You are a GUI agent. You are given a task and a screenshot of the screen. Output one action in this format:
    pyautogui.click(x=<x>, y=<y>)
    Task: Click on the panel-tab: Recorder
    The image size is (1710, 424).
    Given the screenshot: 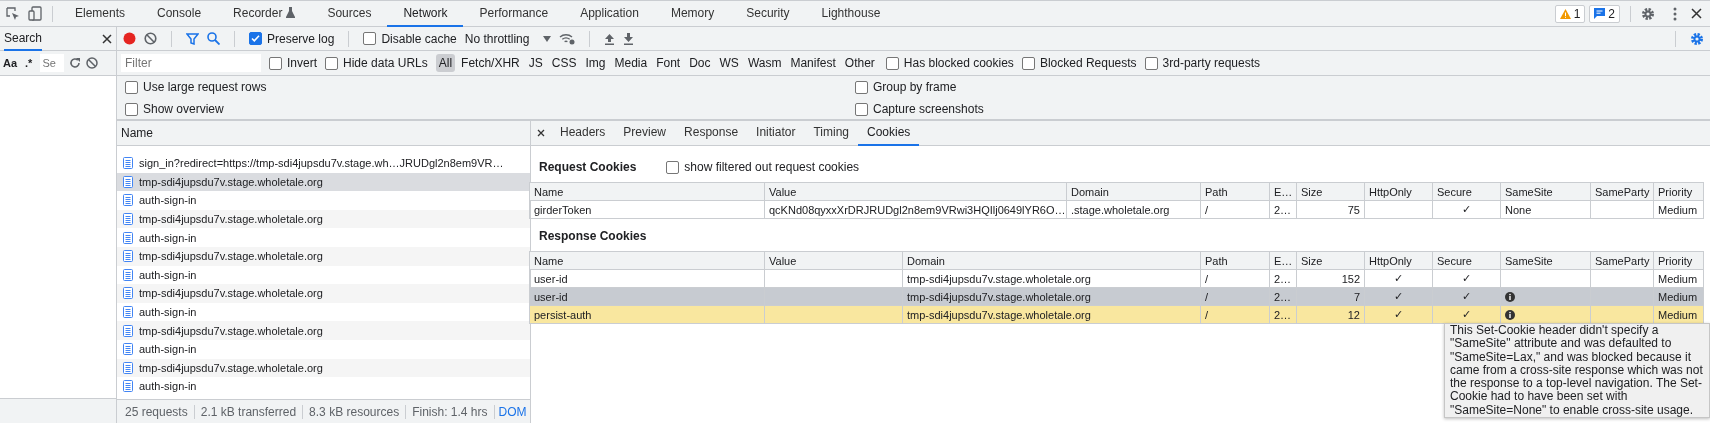 What is the action you would take?
    pyautogui.click(x=264, y=13)
    